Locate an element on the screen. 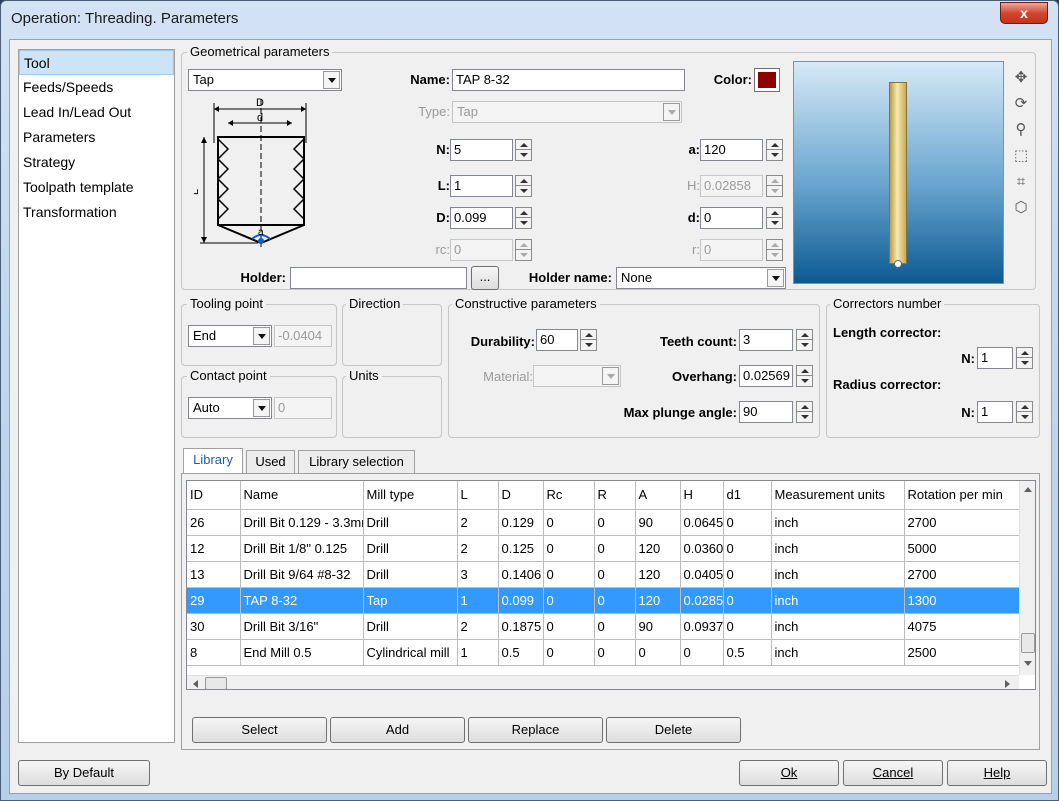 This screenshot has width=1059, height=801. tooling-point-label: Tooling point is located at coordinates (226, 304).